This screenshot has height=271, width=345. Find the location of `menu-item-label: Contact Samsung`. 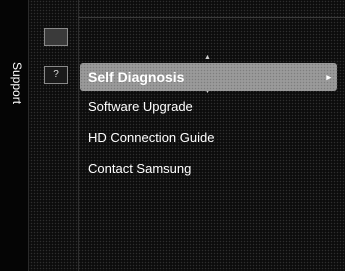

menu-item-label: Contact Samsung is located at coordinates (140, 168).